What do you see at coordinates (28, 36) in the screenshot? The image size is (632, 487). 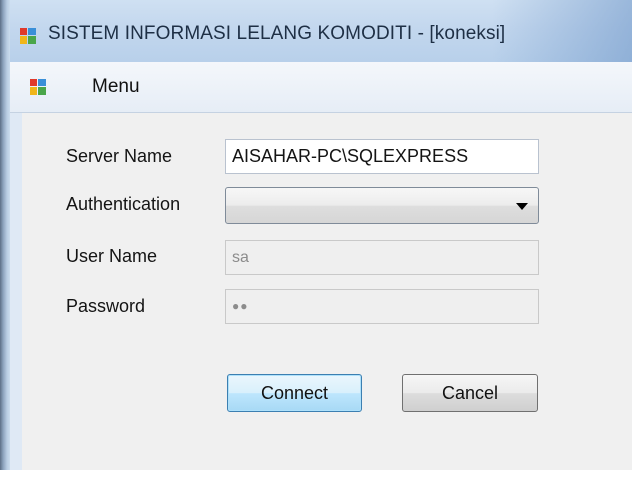 I see `app-window-icon` at bounding box center [28, 36].